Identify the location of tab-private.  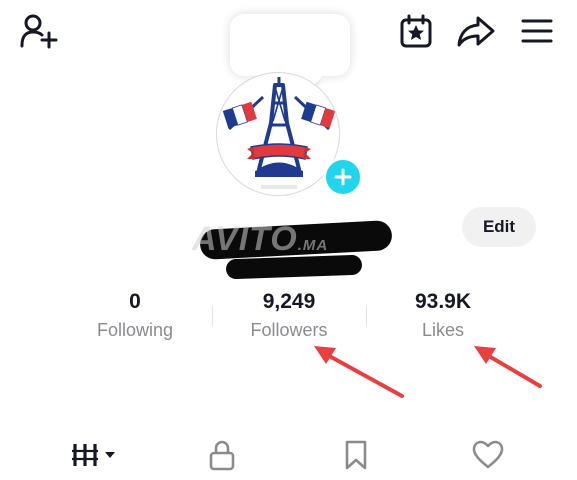
(222, 455).